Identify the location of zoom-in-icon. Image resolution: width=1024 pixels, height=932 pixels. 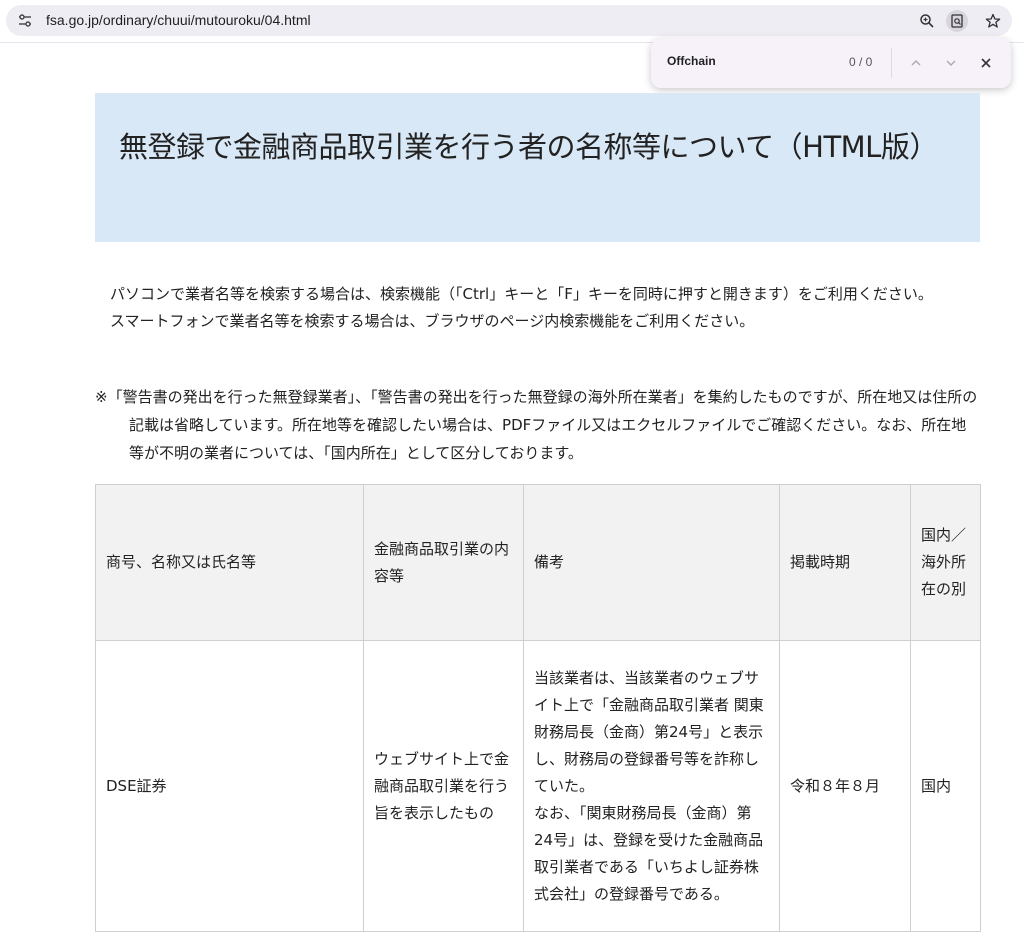
(927, 21).